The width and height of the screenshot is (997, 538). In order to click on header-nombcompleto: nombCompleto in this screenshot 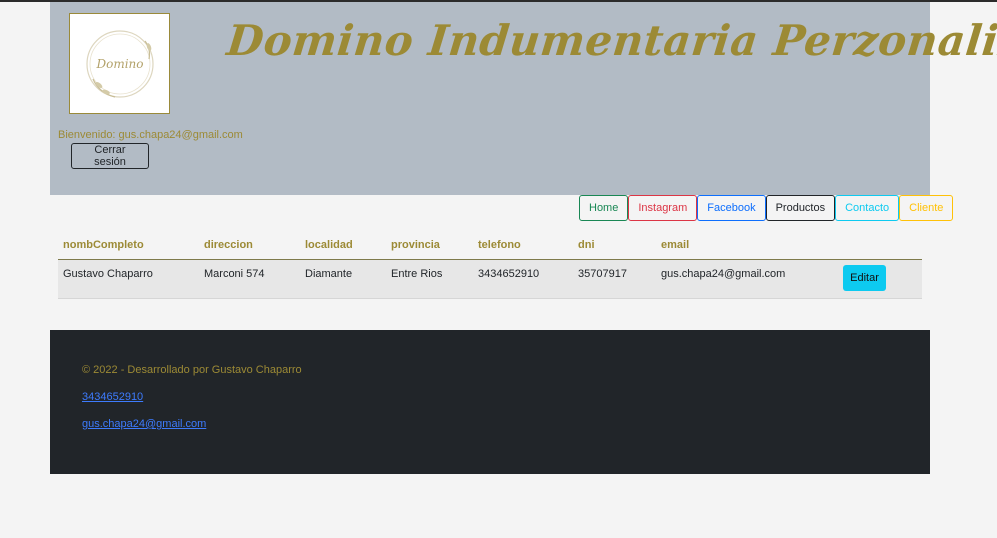, I will do `click(103, 245)`.